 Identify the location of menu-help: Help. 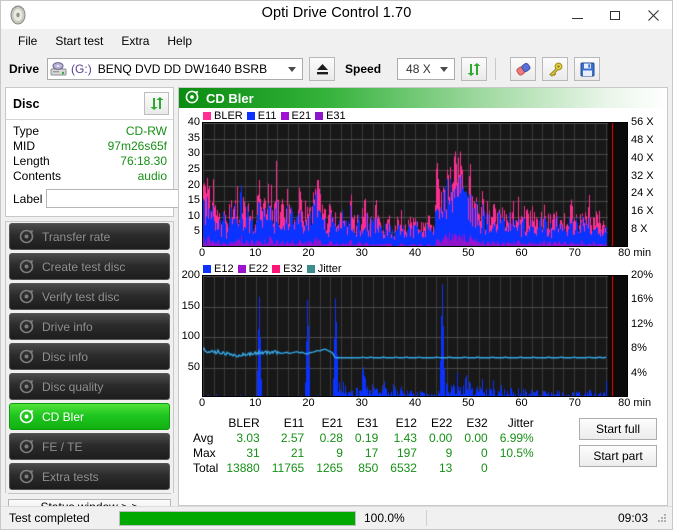
(179, 41).